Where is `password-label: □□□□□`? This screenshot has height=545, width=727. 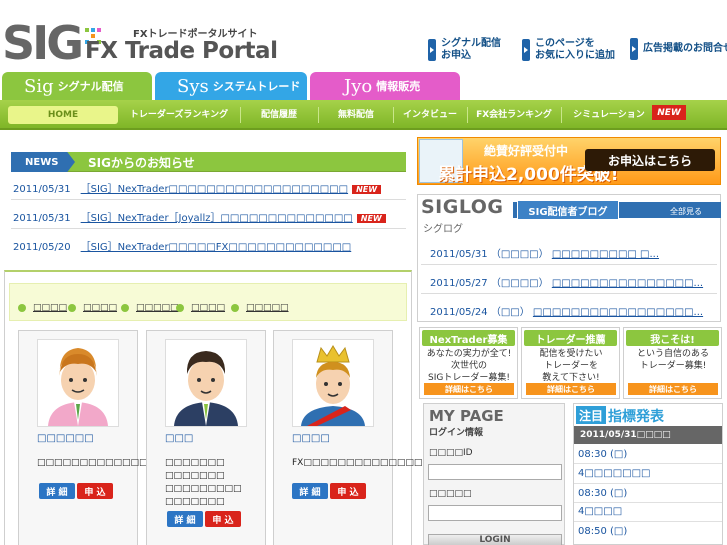
password-label: □□□□□ is located at coordinates (450, 494).